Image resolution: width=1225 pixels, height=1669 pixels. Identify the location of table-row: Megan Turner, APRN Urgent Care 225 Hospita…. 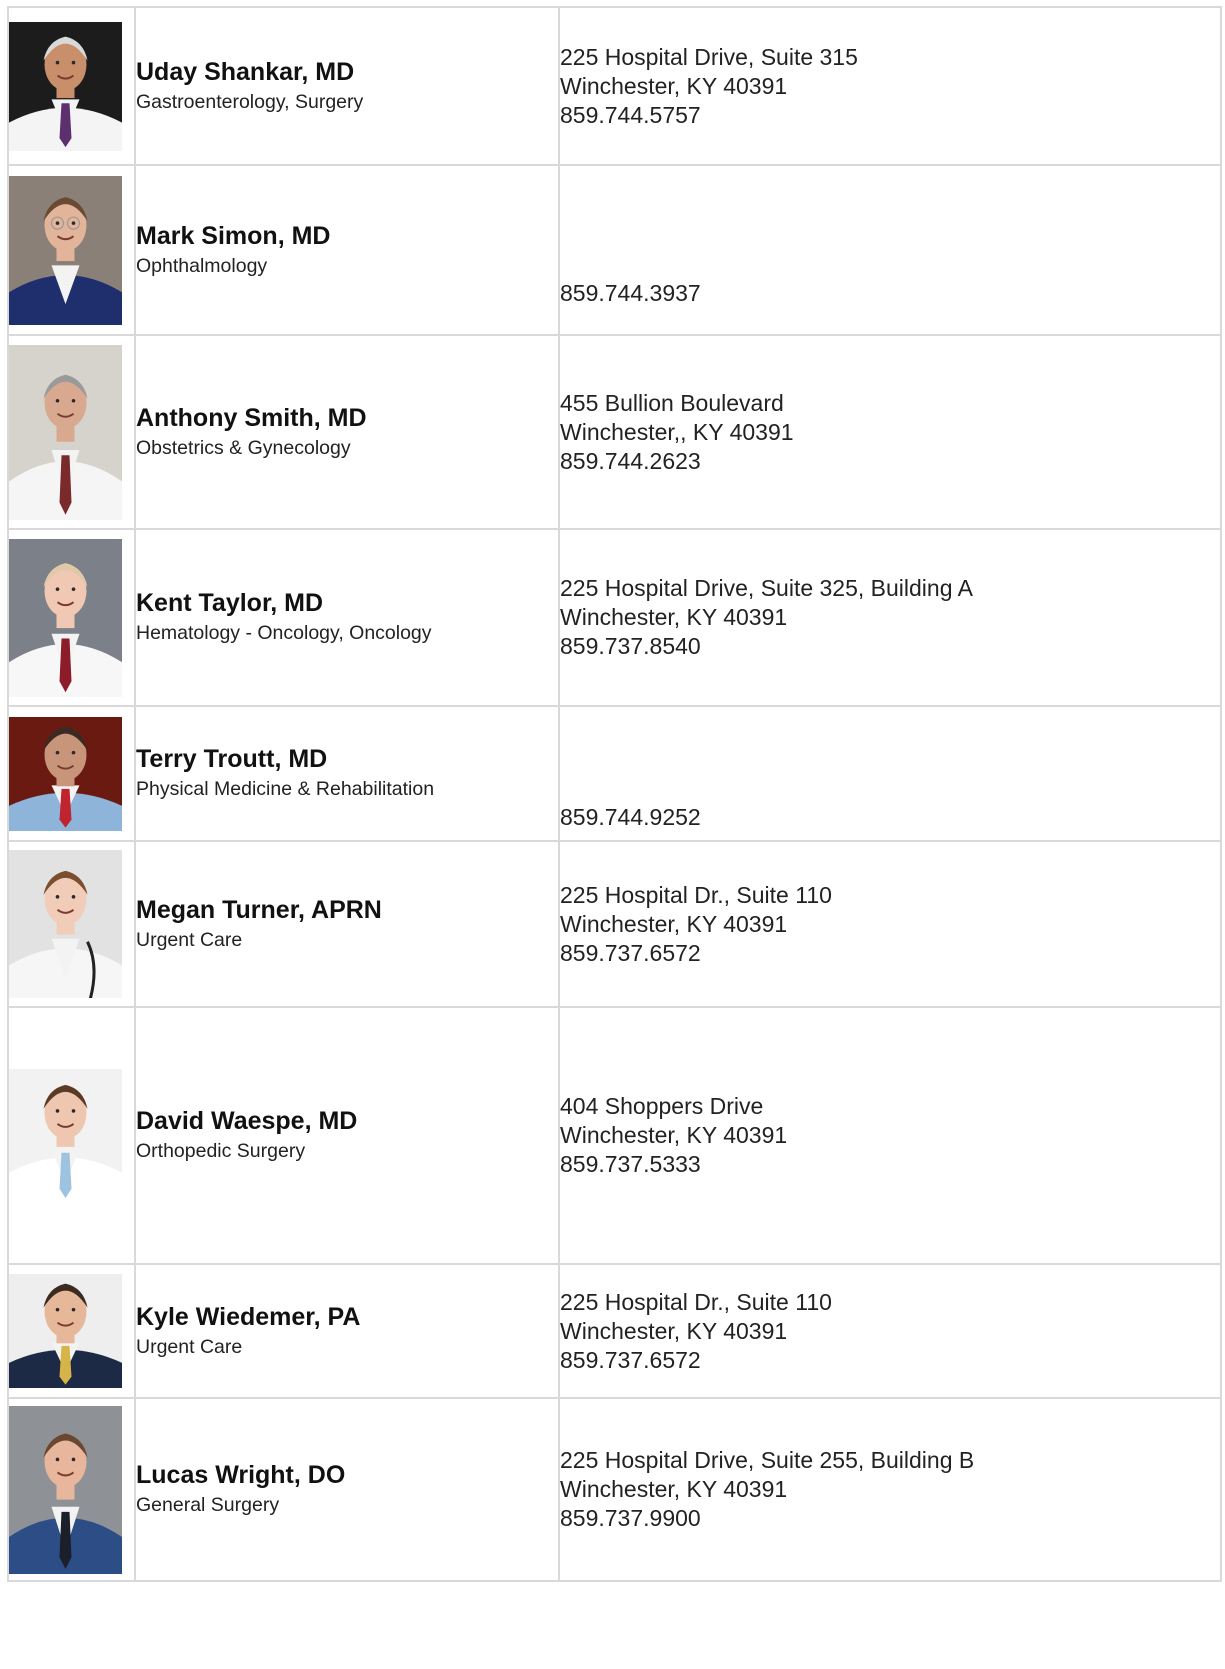
(614, 924).